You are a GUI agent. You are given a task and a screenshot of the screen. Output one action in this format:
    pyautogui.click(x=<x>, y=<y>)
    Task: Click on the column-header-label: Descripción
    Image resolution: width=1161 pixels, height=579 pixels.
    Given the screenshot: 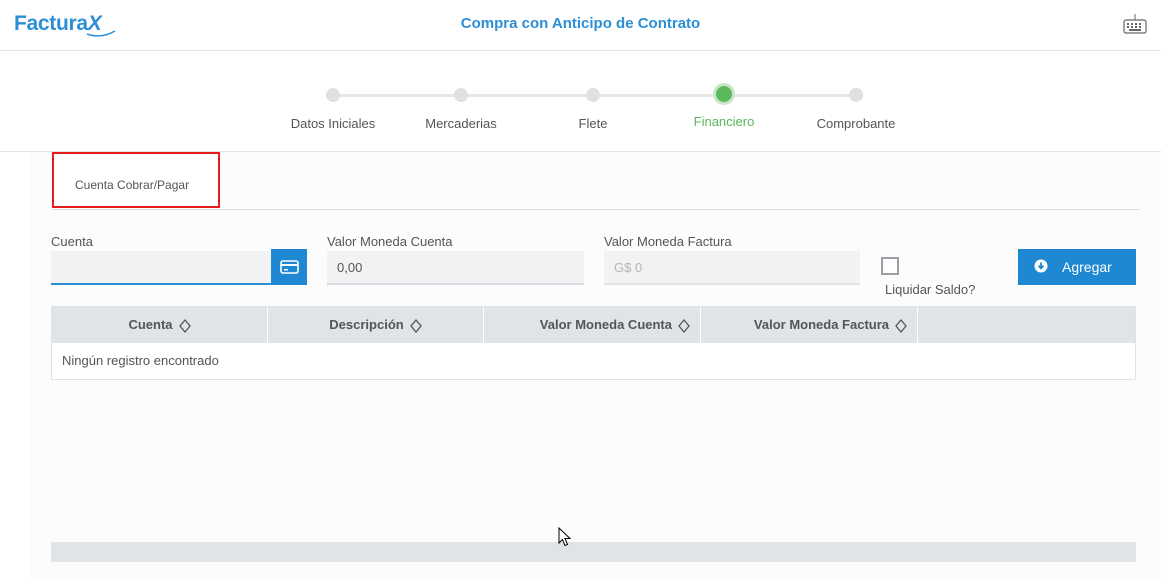 What is the action you would take?
    pyautogui.click(x=366, y=324)
    